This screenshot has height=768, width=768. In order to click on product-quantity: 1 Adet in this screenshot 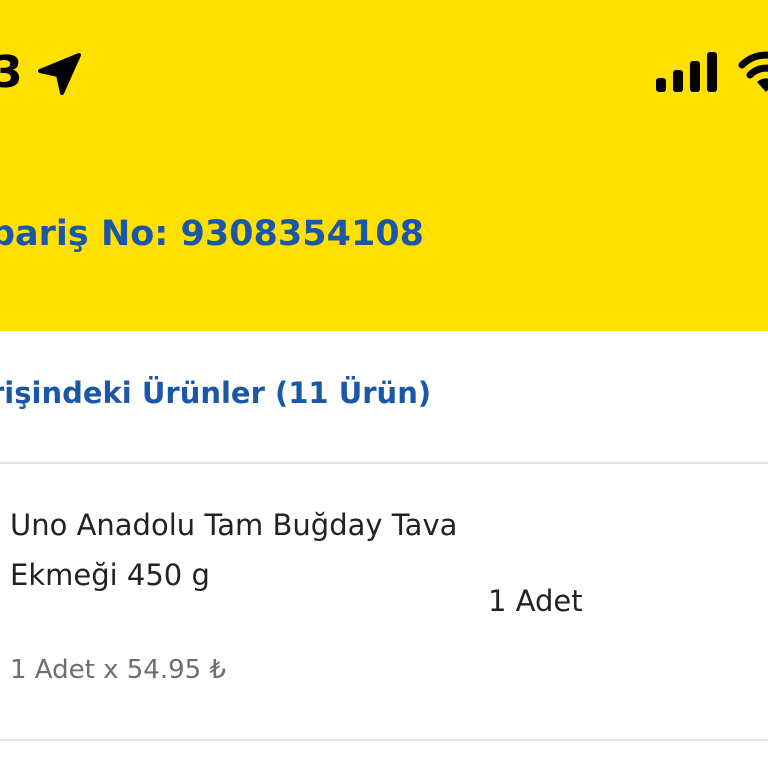, I will do `click(535, 601)`.